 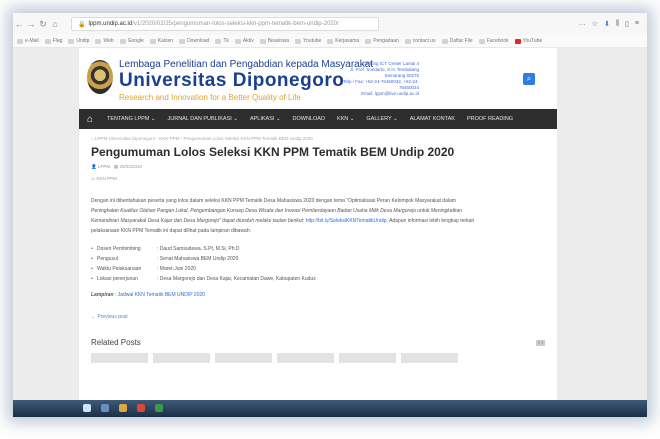 I want to click on user-icon: 👤, so click(x=94, y=166).